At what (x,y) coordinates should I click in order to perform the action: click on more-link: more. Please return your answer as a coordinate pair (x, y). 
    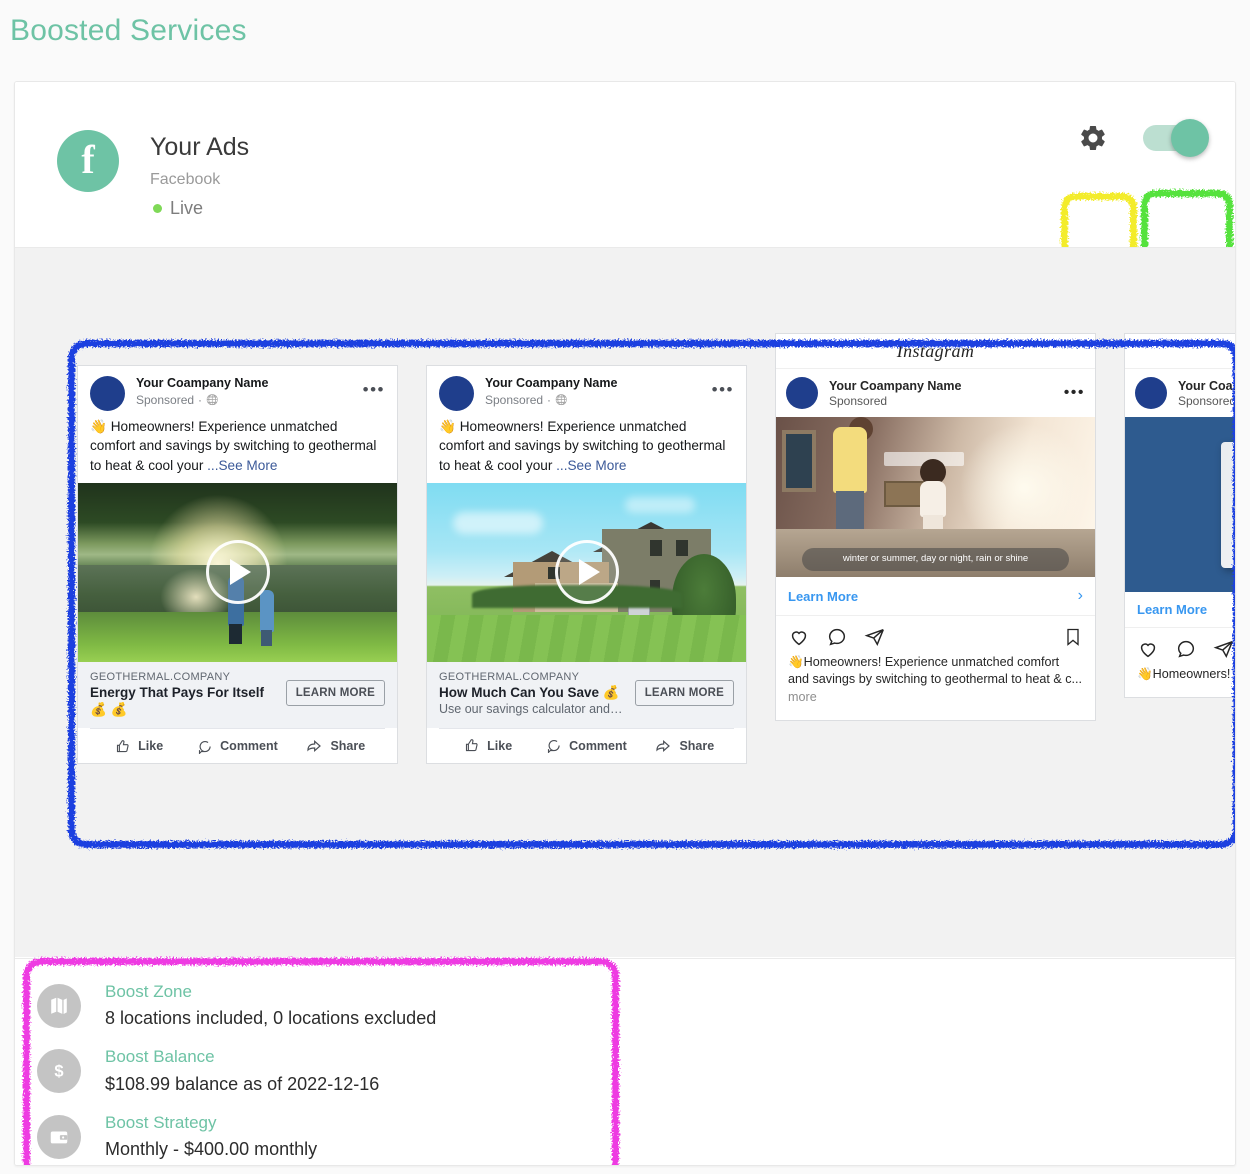
    Looking at the image, I should click on (802, 697).